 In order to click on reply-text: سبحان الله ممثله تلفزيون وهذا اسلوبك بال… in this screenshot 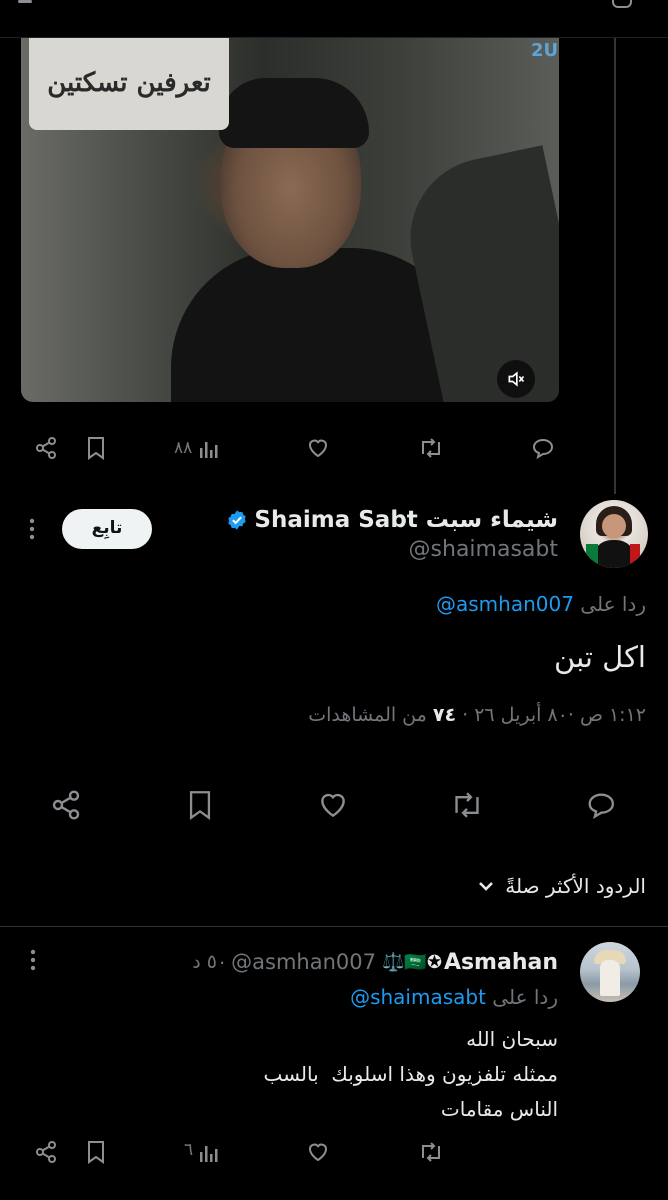, I will do `click(410, 1074)`.